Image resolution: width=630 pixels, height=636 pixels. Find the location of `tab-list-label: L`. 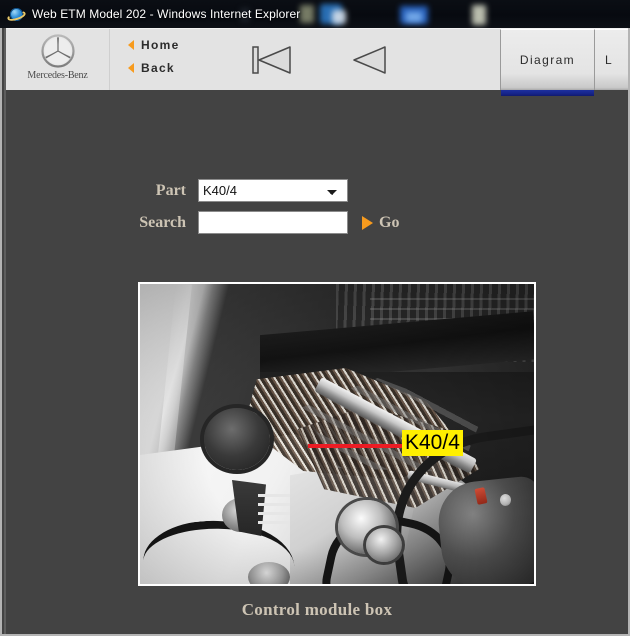

tab-list-label: L is located at coordinates (609, 60).